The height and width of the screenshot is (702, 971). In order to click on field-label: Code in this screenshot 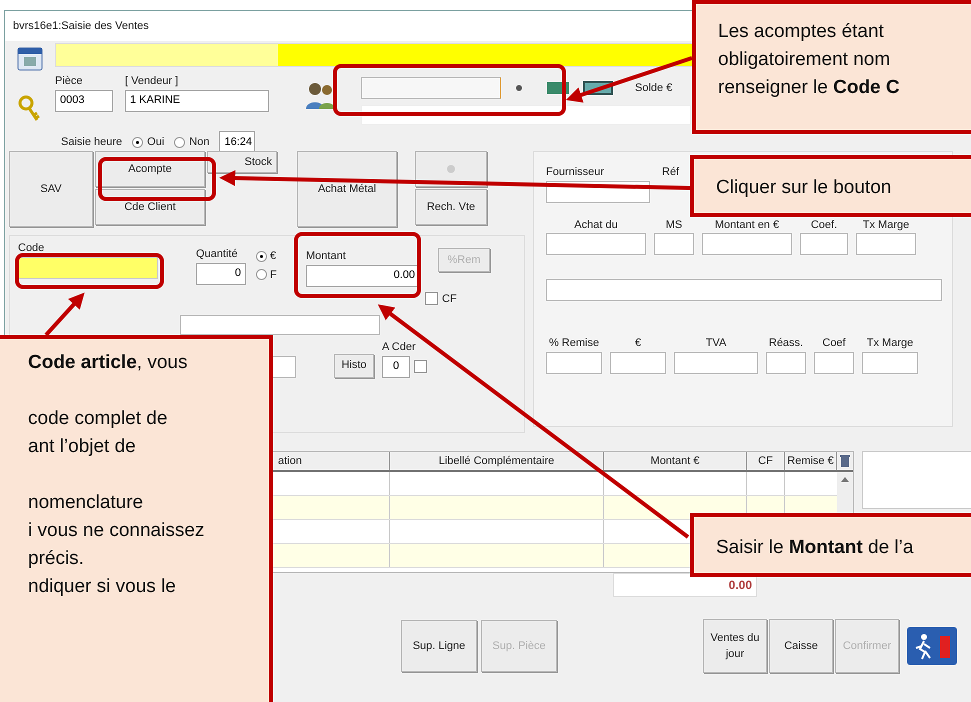, I will do `click(32, 248)`.